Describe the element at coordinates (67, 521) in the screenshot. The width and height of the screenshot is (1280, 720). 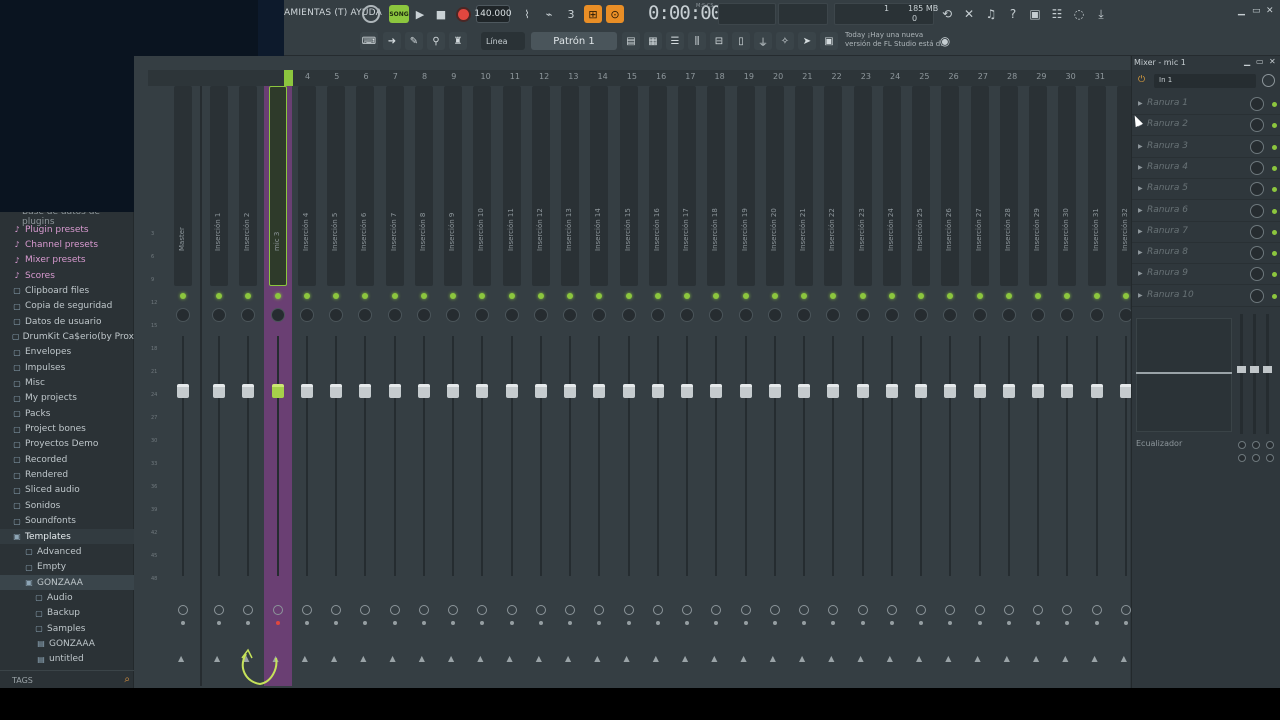
I see `browser-item: ▢ Soundfonts` at that location.